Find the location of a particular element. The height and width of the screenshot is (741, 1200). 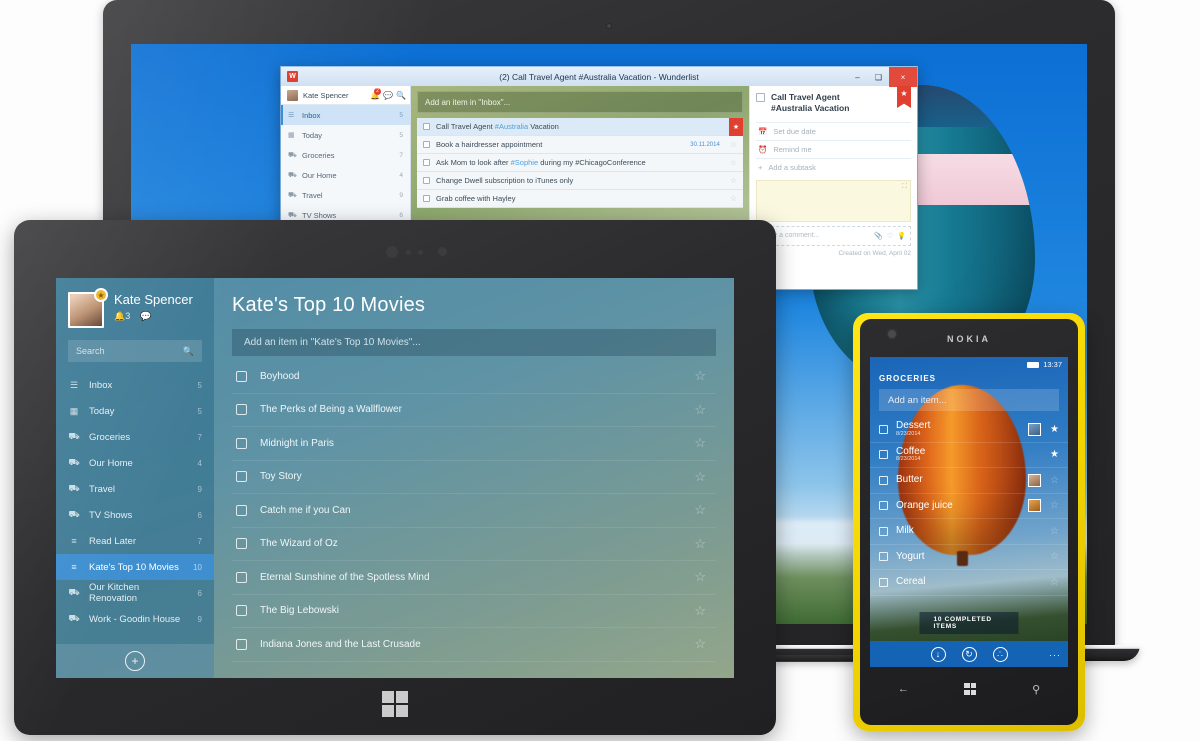

share-icon: ∴ is located at coordinates (1000, 654).